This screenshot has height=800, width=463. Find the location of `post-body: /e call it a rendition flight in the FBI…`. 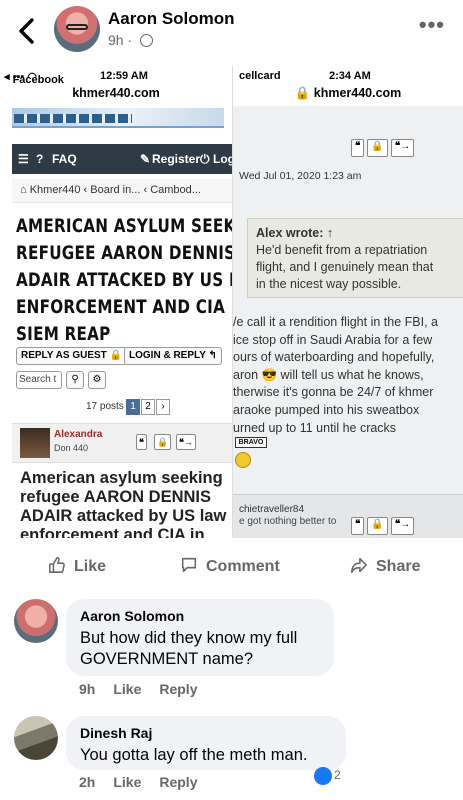

post-body: /e call it a rendition flight in the FBI… is located at coordinates (348, 375).